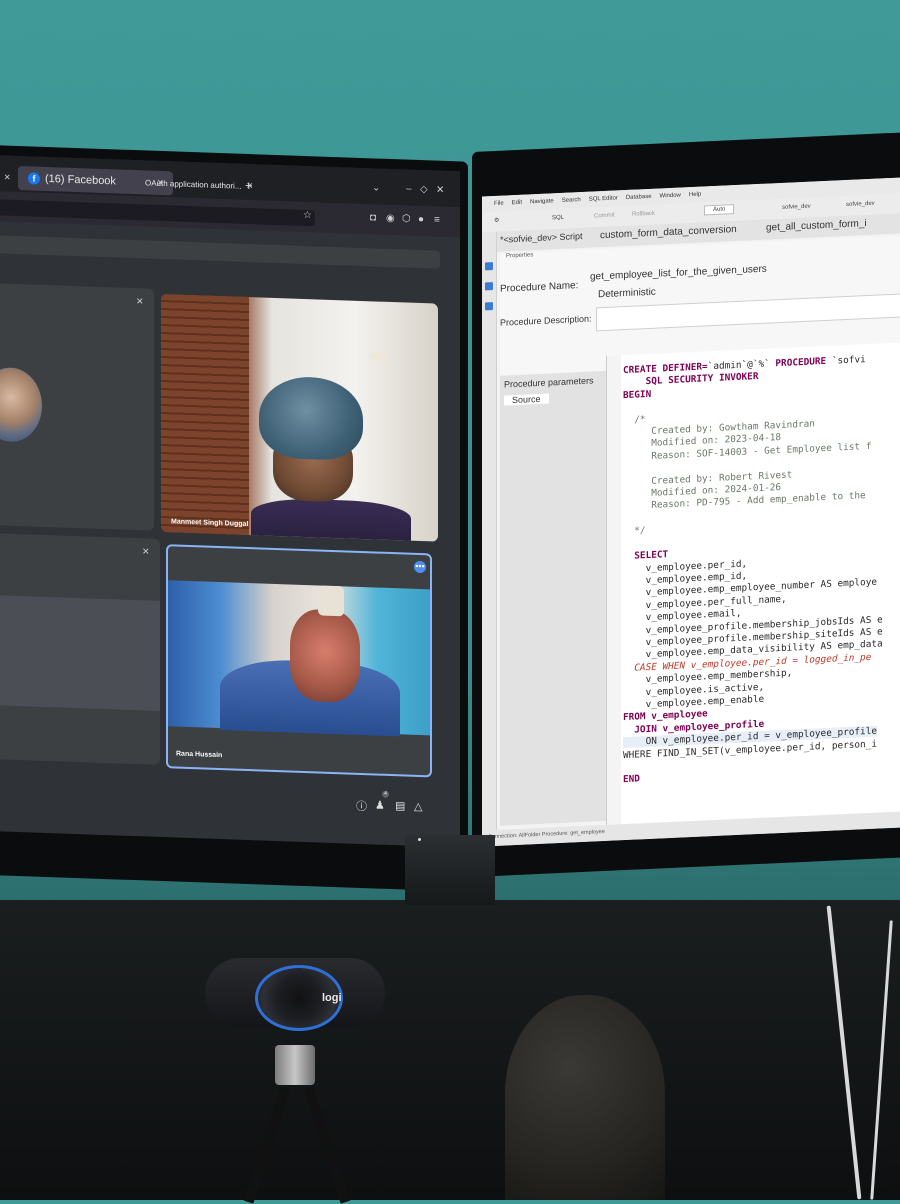 Image resolution: width=900 pixels, height=1204 pixels. I want to click on datasource-selector: sofvie_dev, so click(796, 207).